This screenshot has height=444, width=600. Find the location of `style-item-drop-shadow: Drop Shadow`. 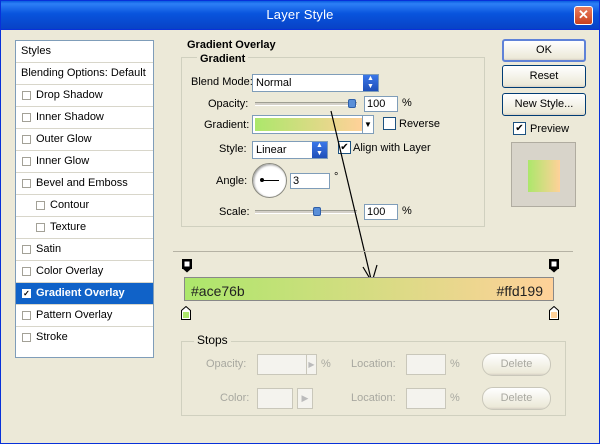

style-item-drop-shadow: Drop Shadow is located at coordinates (84, 96).